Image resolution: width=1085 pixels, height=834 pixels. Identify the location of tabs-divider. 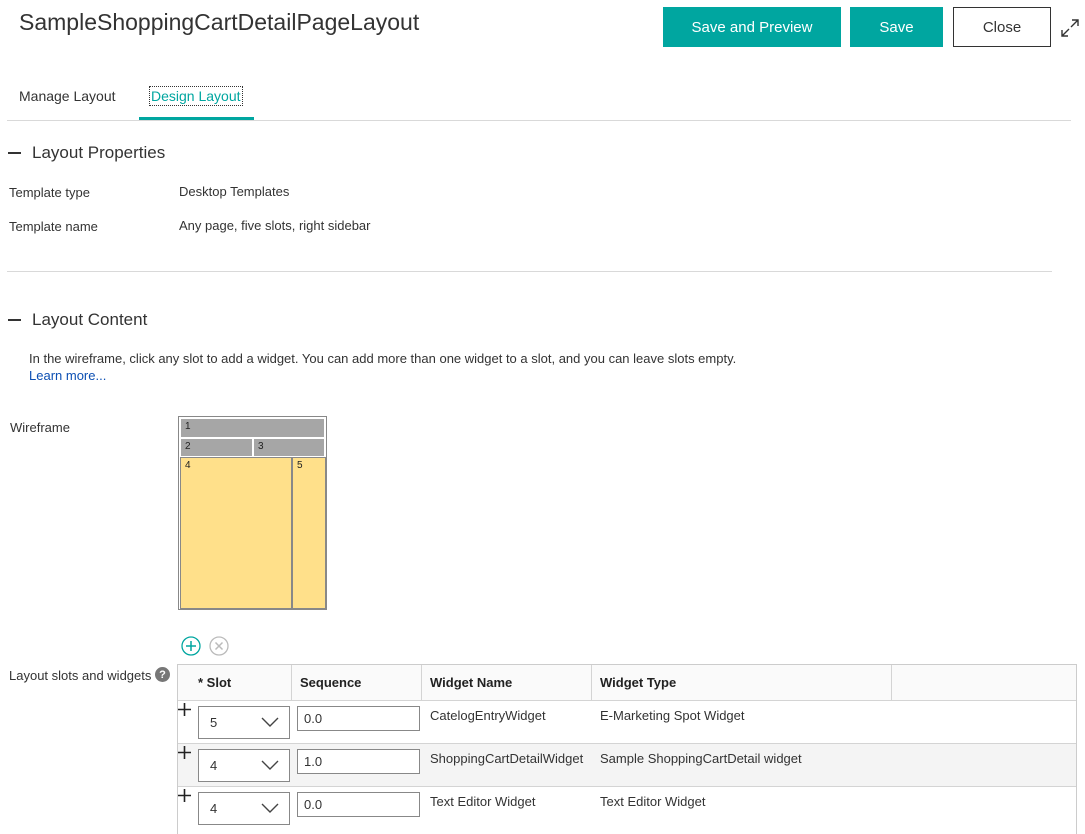
(539, 120).